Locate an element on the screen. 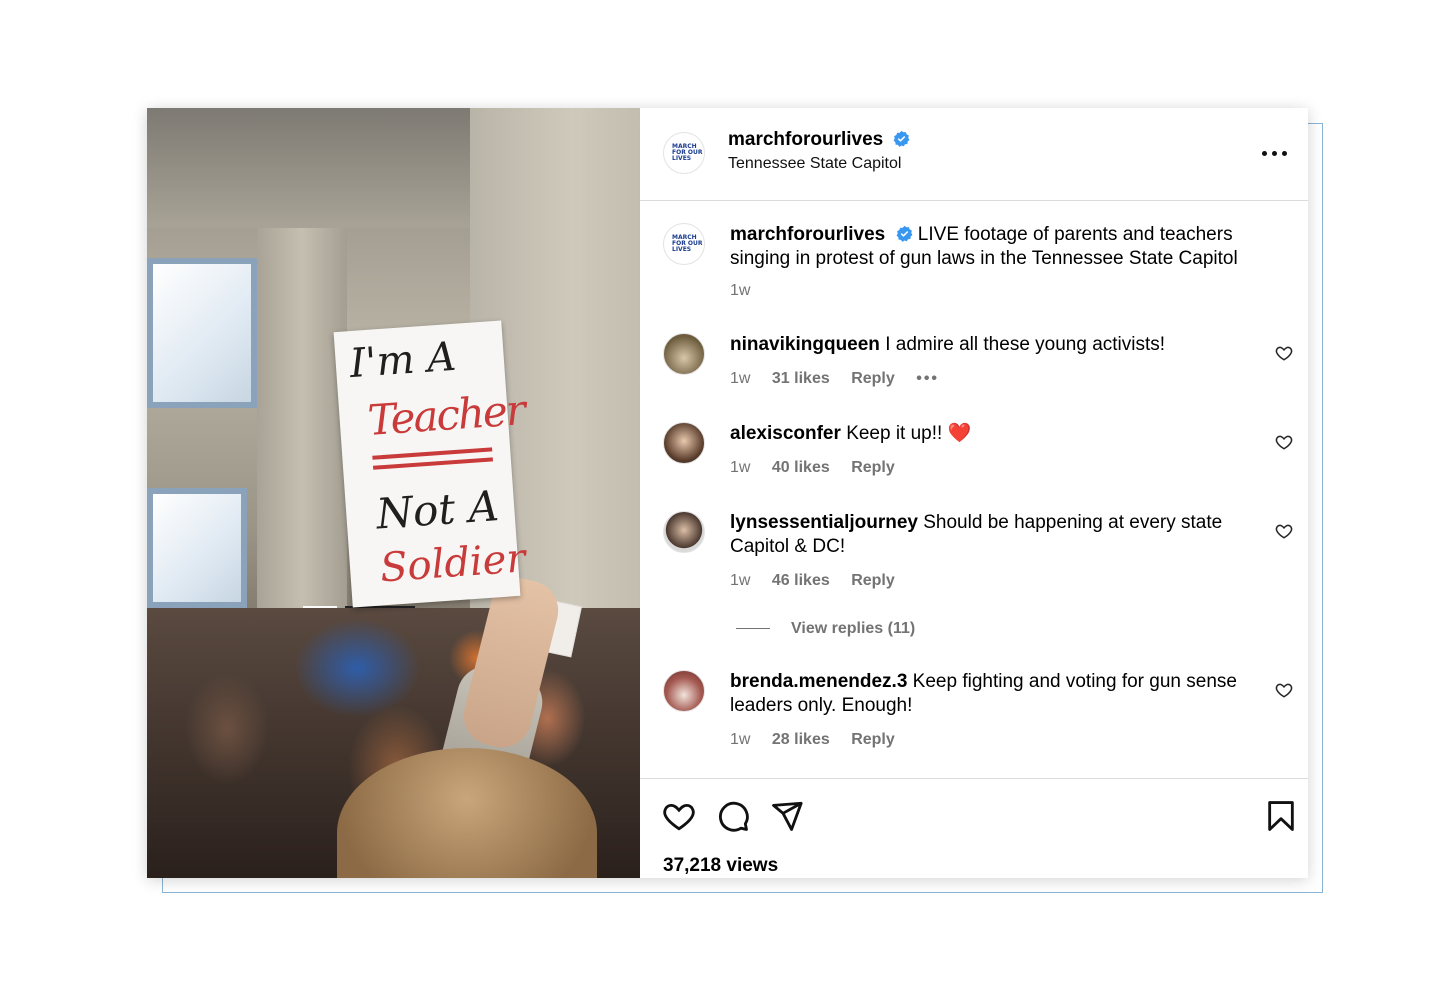 The height and width of the screenshot is (986, 1456). more-icon: ••• is located at coordinates (927, 378).